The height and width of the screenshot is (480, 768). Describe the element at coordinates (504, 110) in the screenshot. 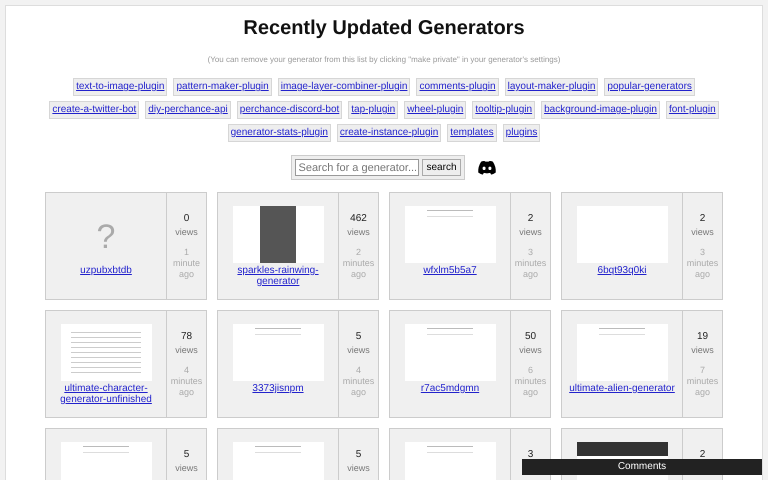

I see `tag-link: tooltip-plugin` at that location.